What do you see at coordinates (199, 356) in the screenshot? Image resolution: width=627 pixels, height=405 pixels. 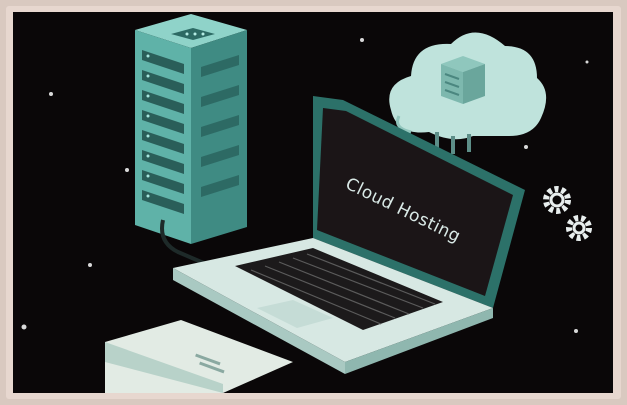 I see `tablet-icon` at bounding box center [199, 356].